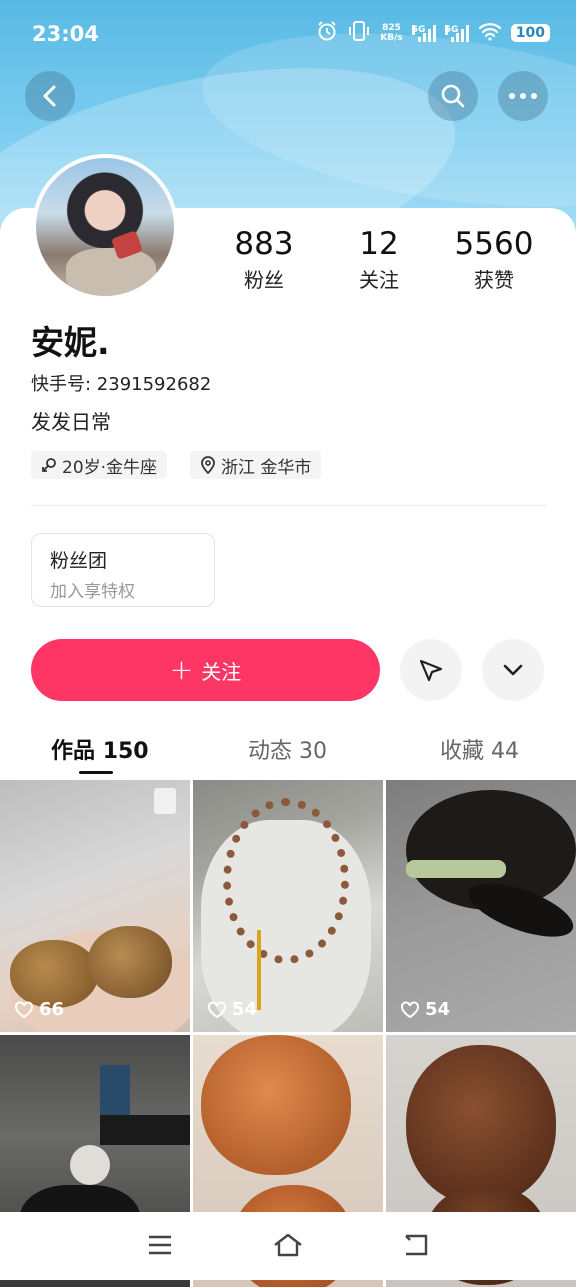 The image size is (576, 1287). Describe the element at coordinates (264, 259) in the screenshot. I see `stat-followers: 883 粉丝` at that location.